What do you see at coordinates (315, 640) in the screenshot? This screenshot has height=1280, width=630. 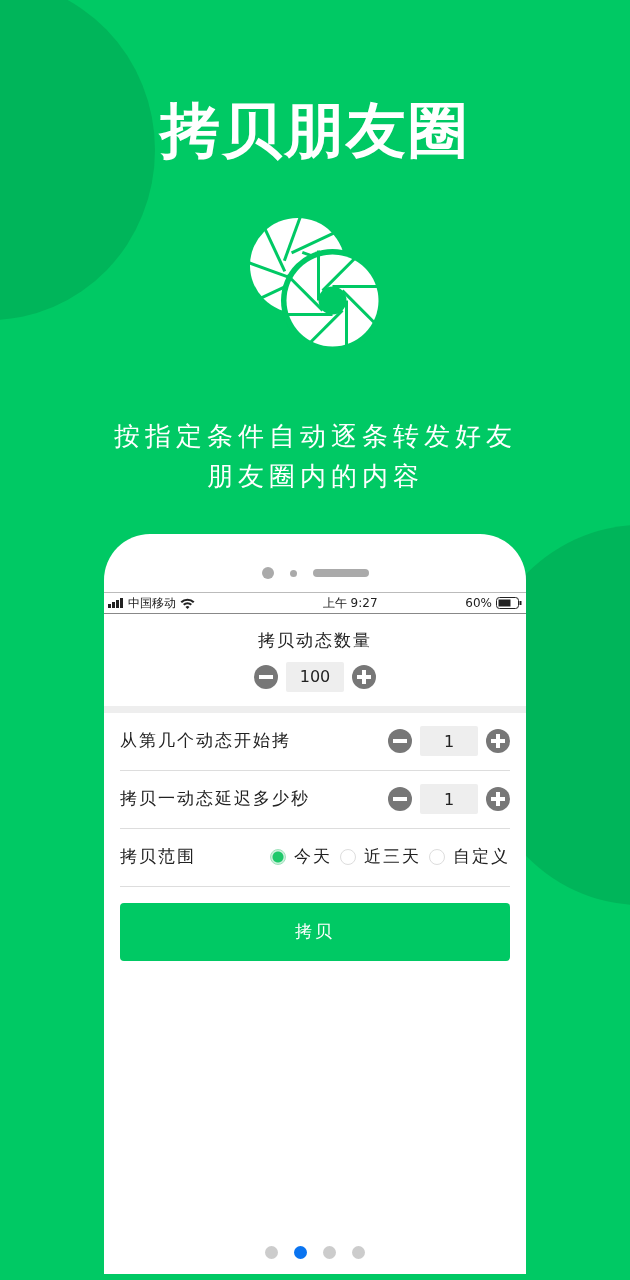 I see `count-label: 拷贝动态数量` at bounding box center [315, 640].